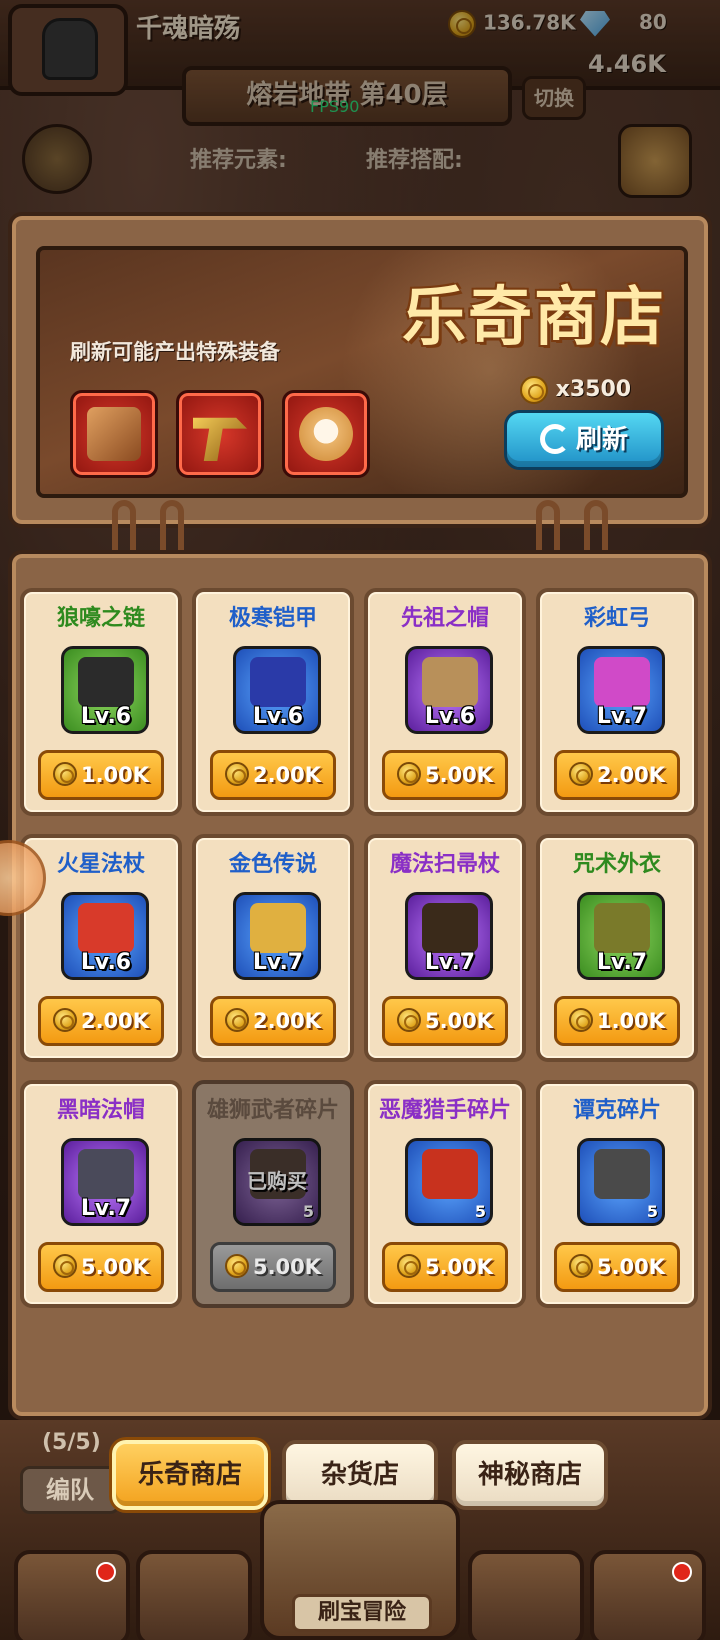  What do you see at coordinates (100, 618) in the screenshot?
I see `item-name: 狼嚎之链` at bounding box center [100, 618].